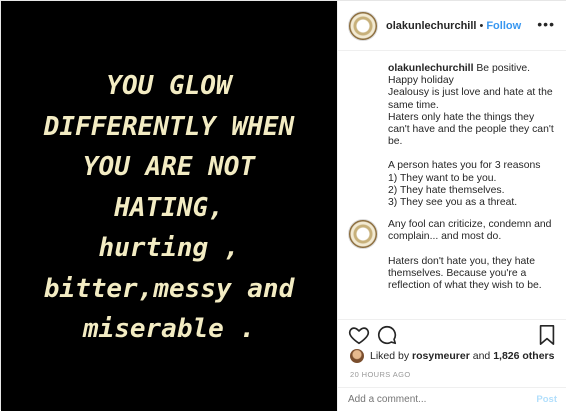 The width and height of the screenshot is (566, 411). What do you see at coordinates (431, 26) in the screenshot?
I see `header-username: olakunlechurchill` at bounding box center [431, 26].